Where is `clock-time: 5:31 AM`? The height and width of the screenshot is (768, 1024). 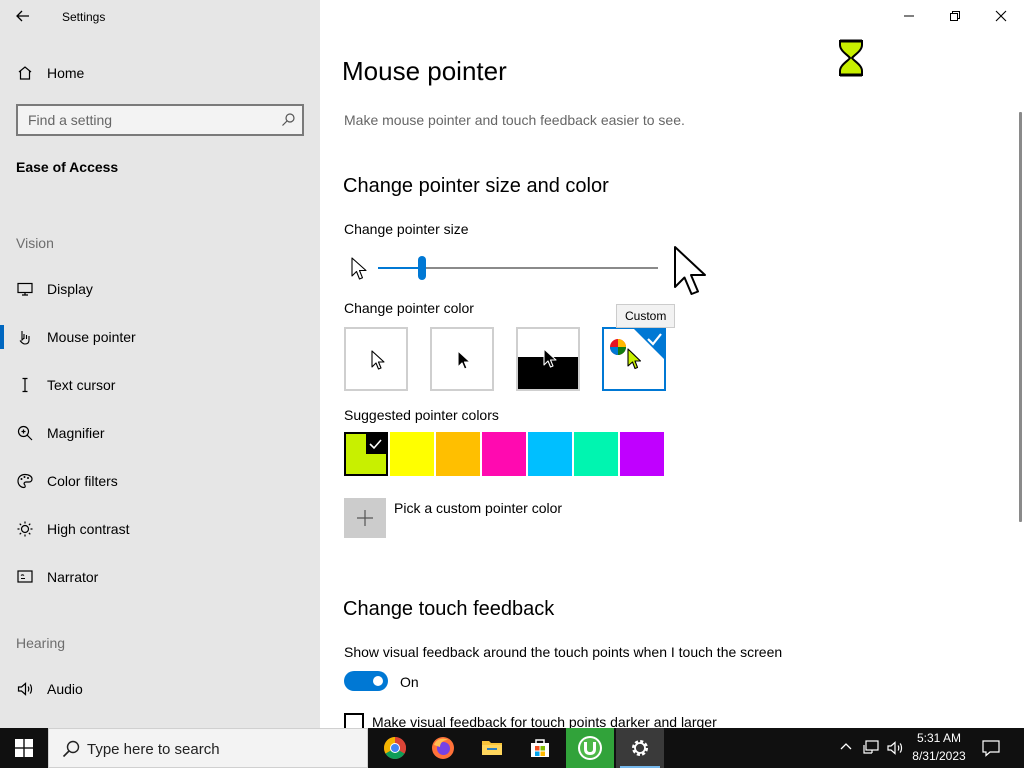
clock-time: 5:31 AM is located at coordinates (939, 738).